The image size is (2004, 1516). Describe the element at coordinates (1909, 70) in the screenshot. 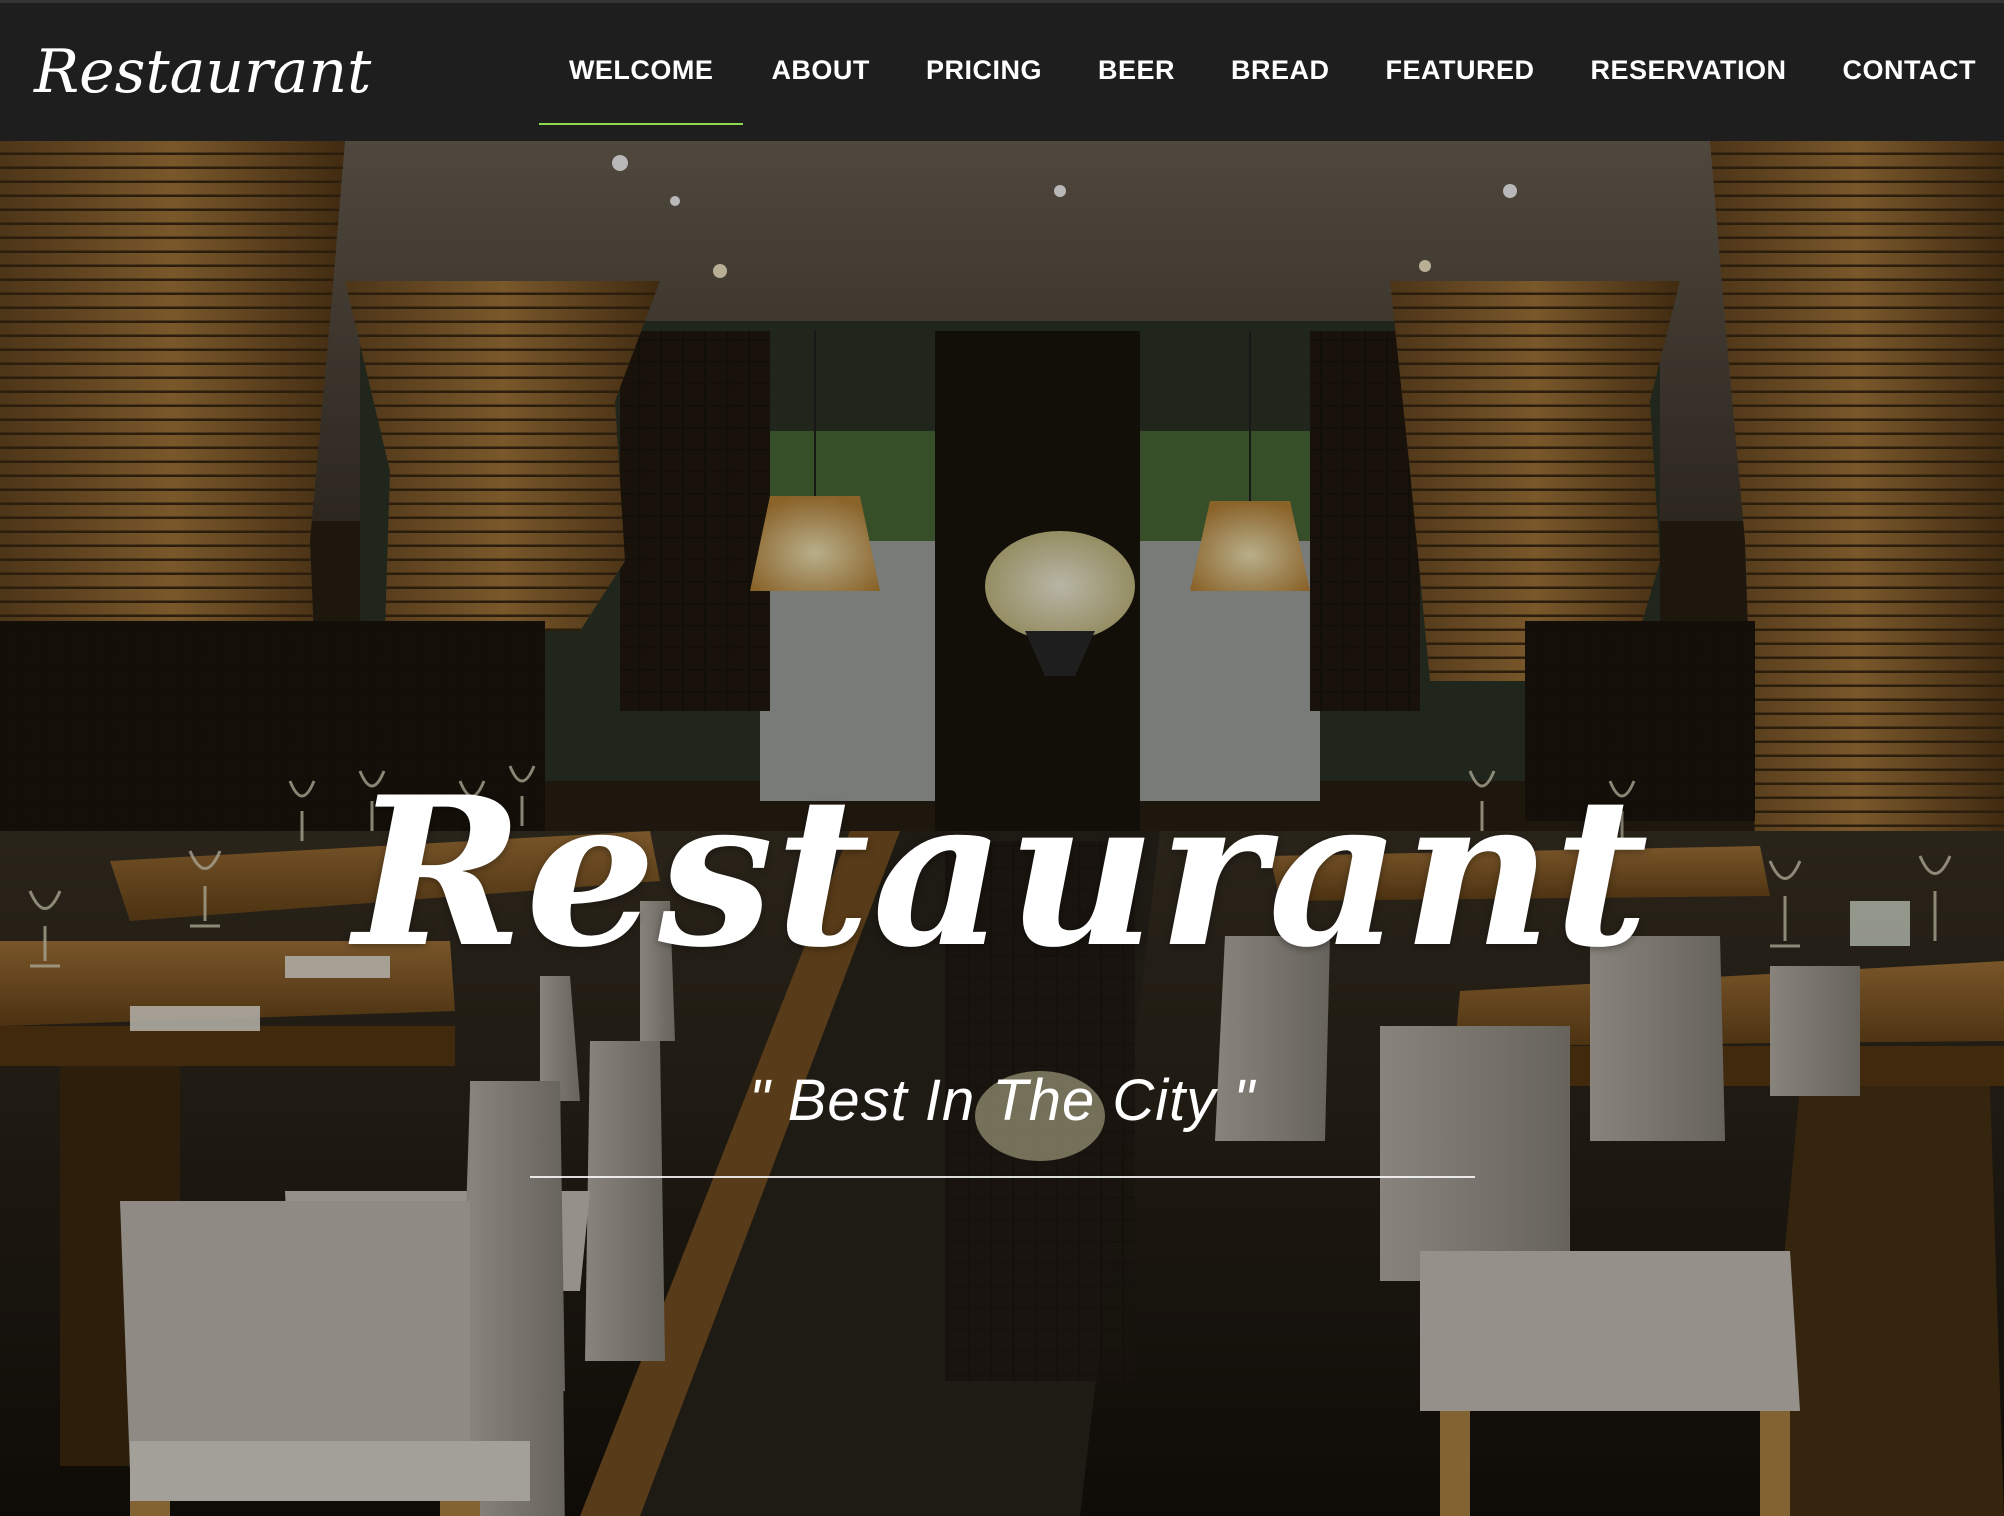

I see `nav-contact: CONTACT` at that location.